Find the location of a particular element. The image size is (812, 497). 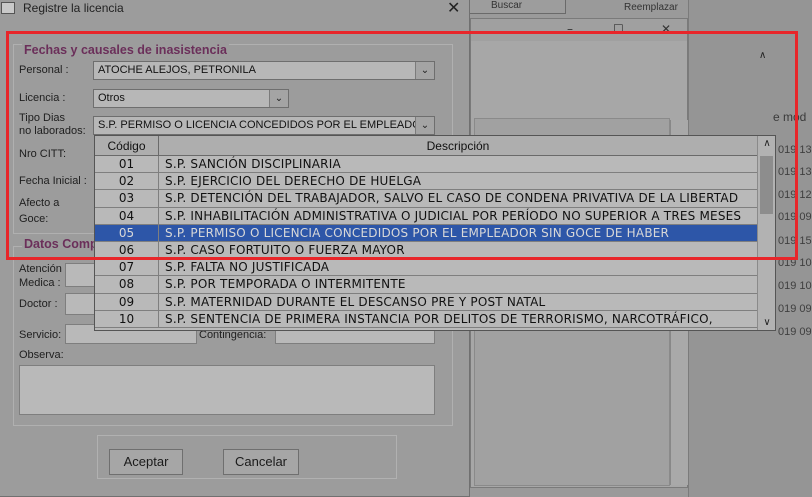

background-inner-titlebar: – ☐ ✕ is located at coordinates (579, 30).